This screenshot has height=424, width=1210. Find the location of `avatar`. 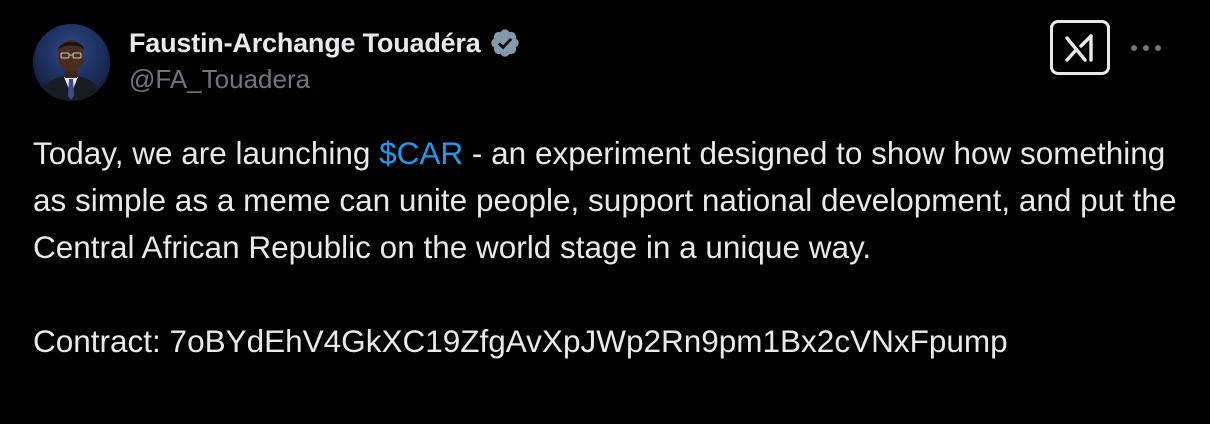

avatar is located at coordinates (71, 62).